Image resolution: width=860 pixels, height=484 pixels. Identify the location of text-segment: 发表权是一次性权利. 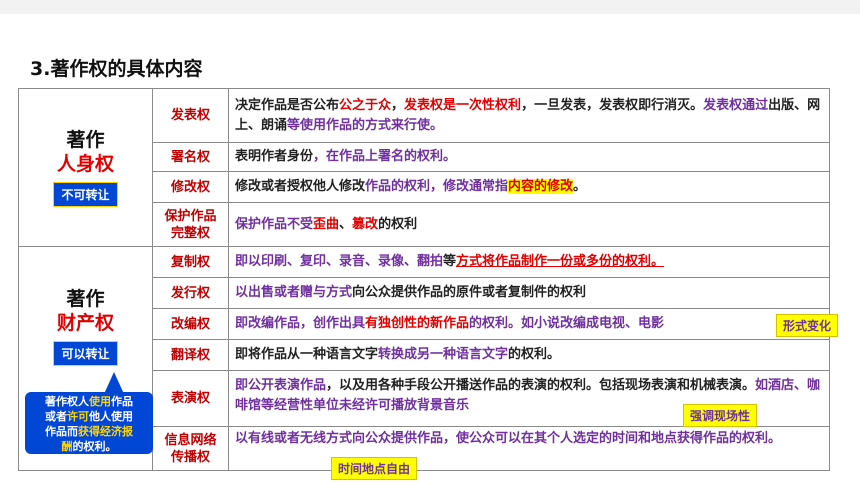
(463, 105).